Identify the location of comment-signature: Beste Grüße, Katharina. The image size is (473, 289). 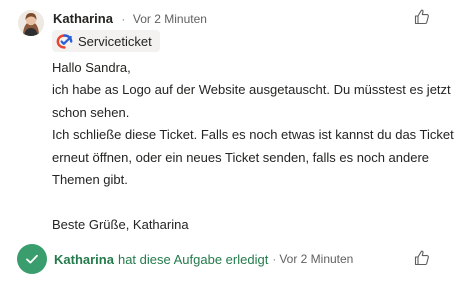
(120, 224).